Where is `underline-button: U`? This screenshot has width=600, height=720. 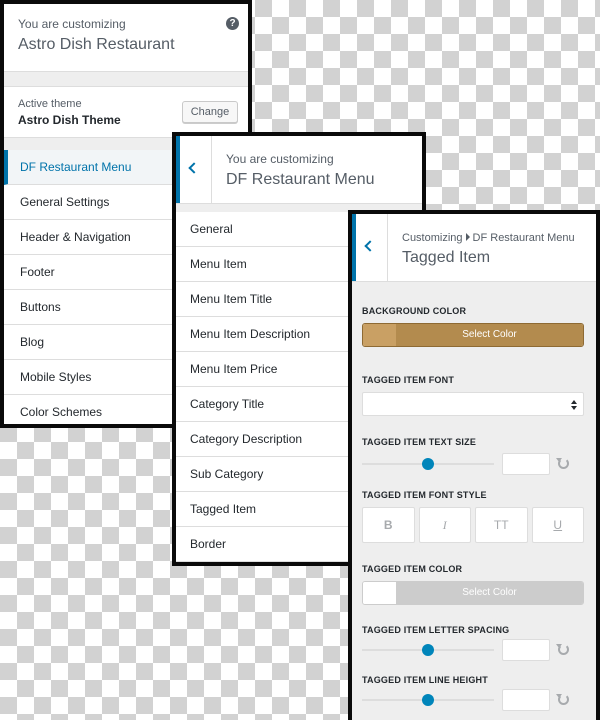 underline-button: U is located at coordinates (557, 525).